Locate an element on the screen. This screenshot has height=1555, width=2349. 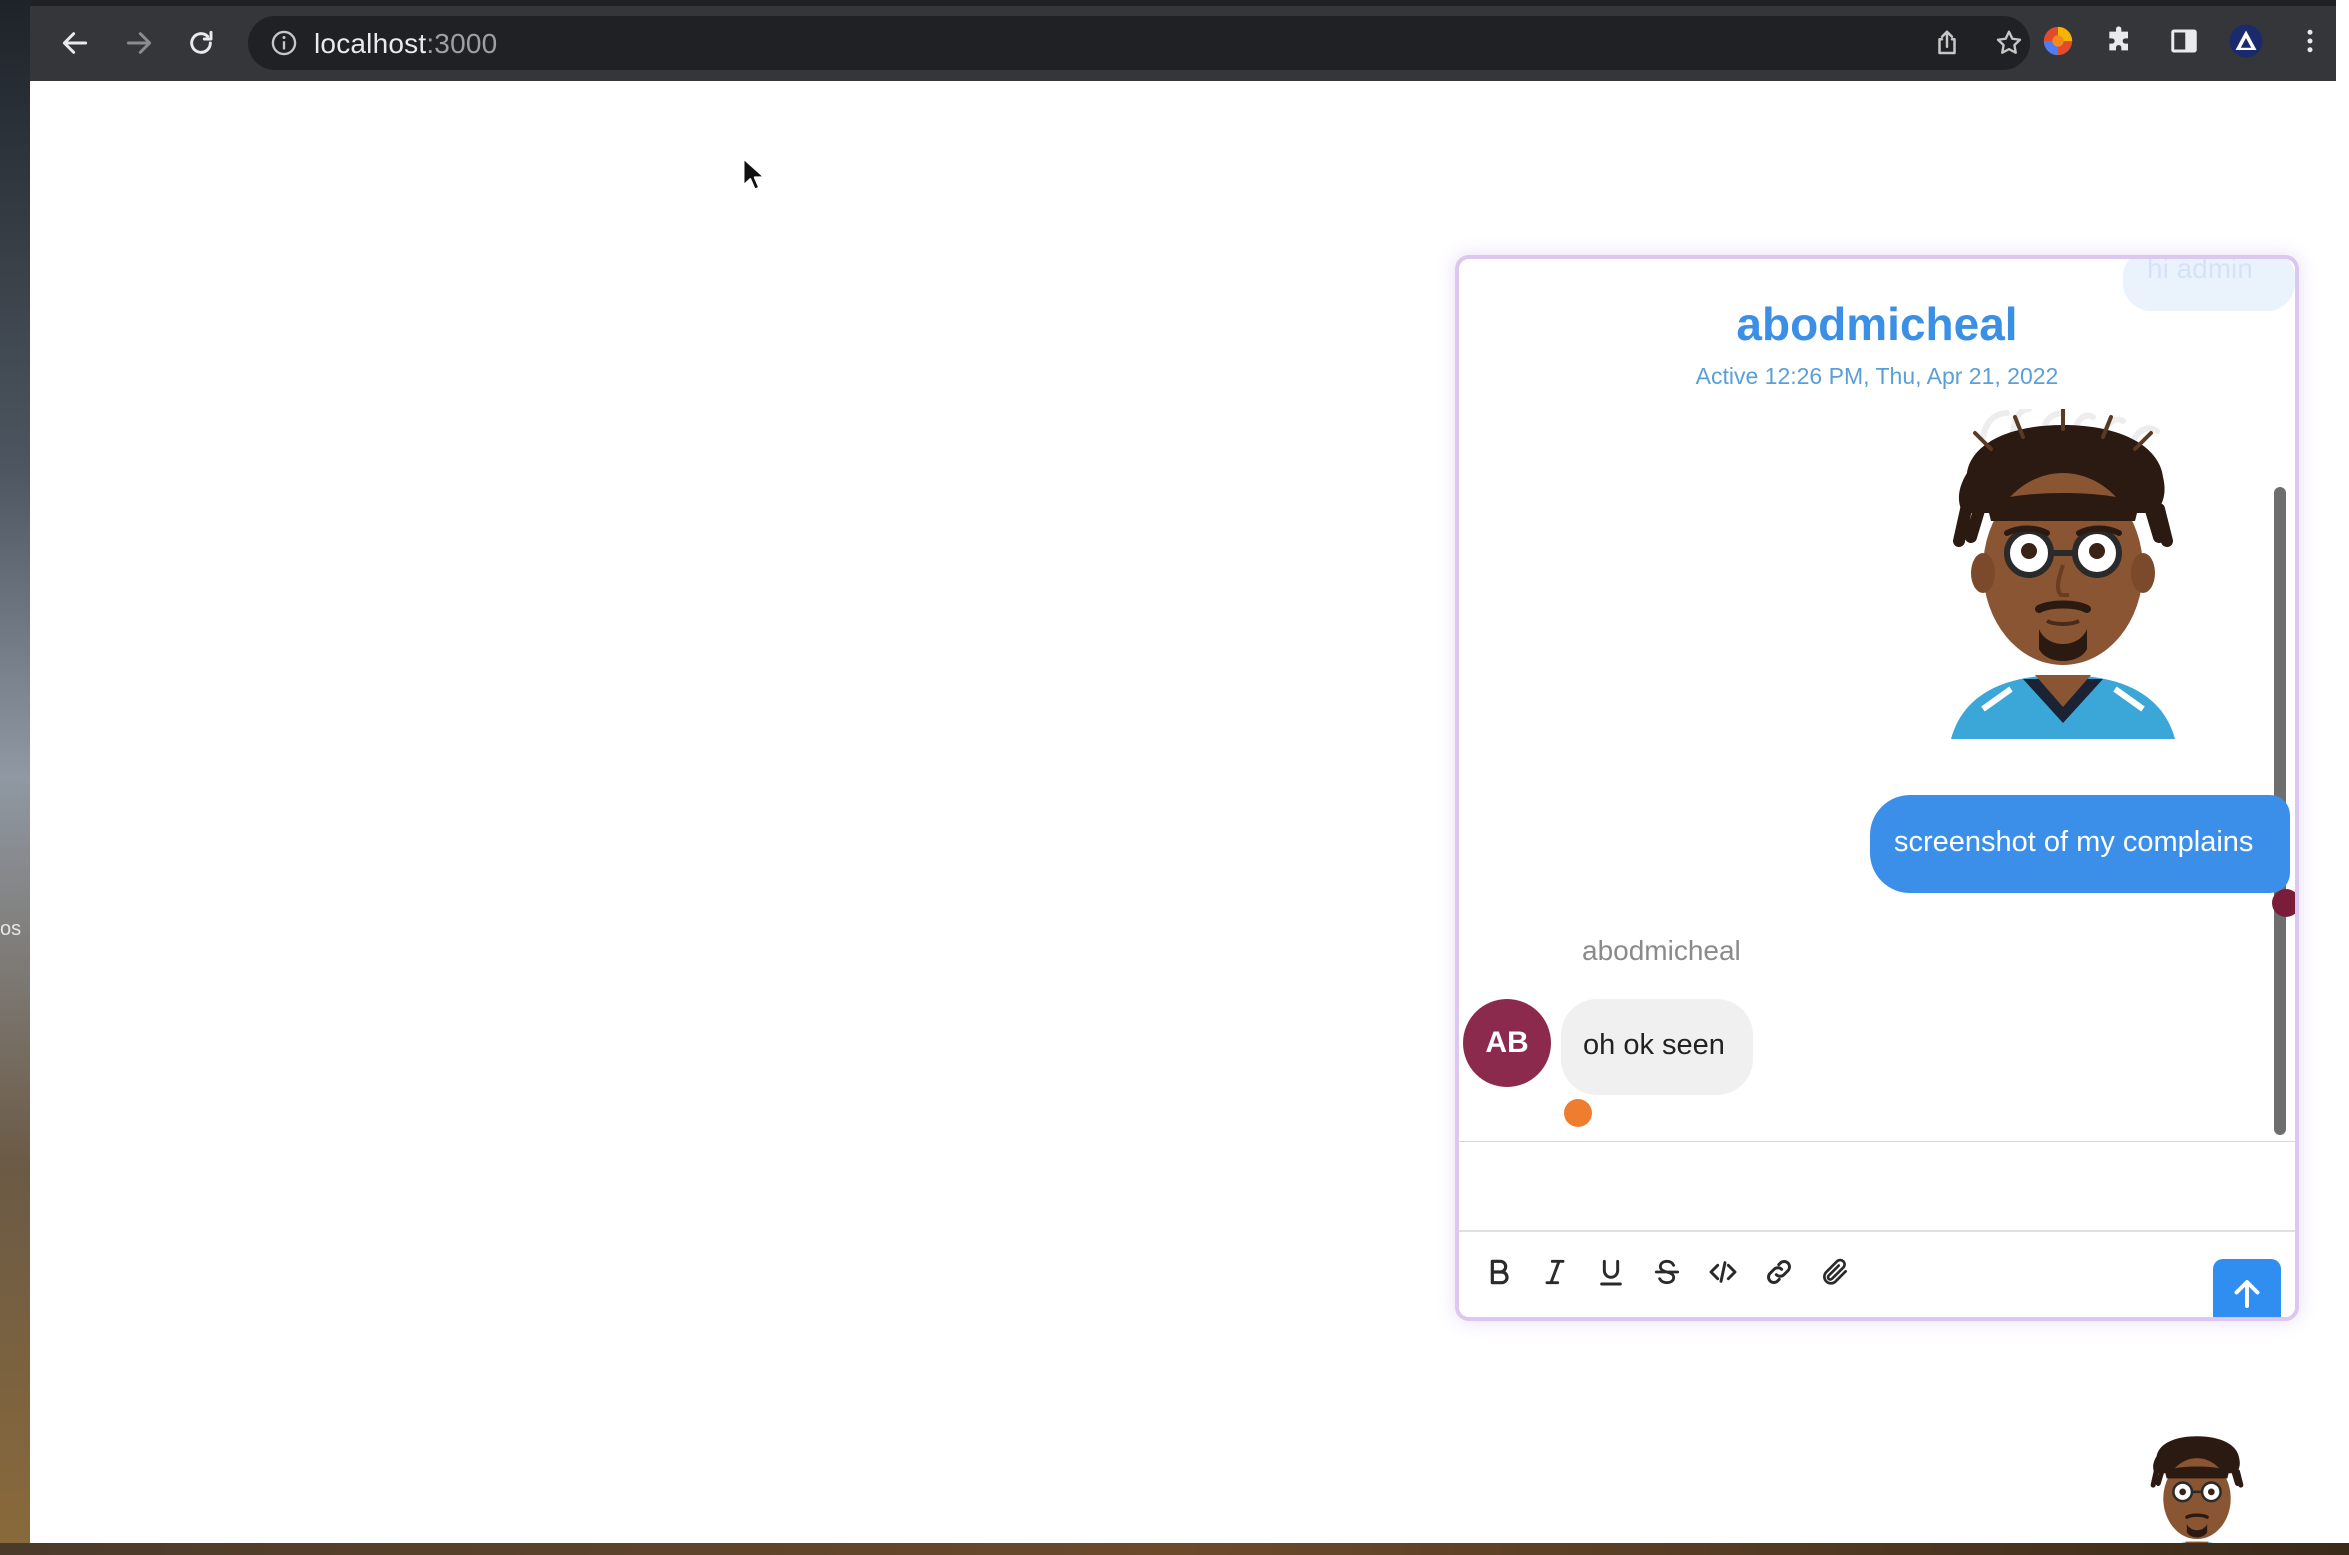
bold-icon is located at coordinates (1499, 1272).